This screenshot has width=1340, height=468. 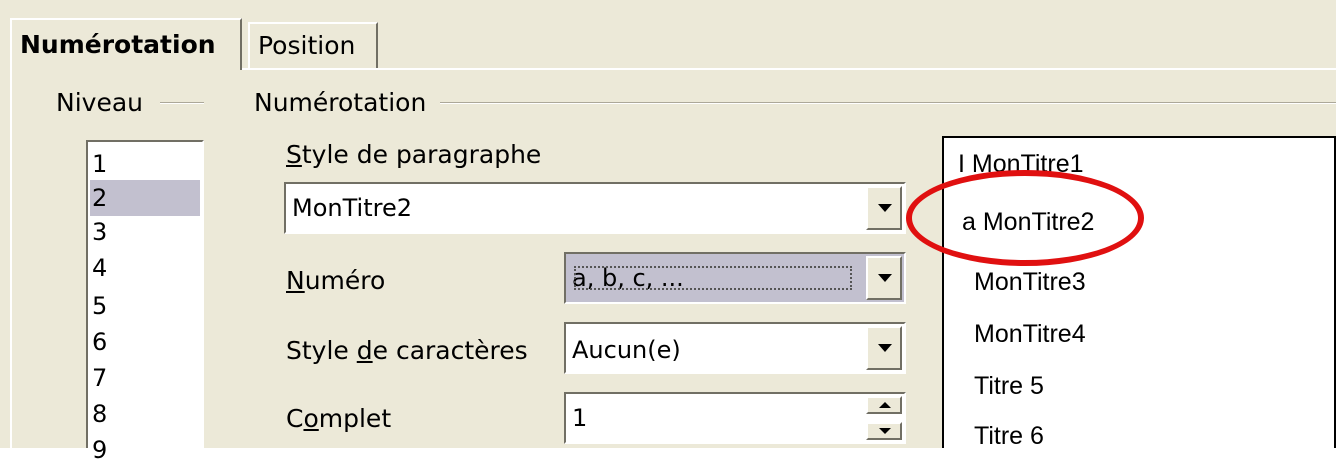 I want to click on complete-value: 1, so click(x=580, y=418).